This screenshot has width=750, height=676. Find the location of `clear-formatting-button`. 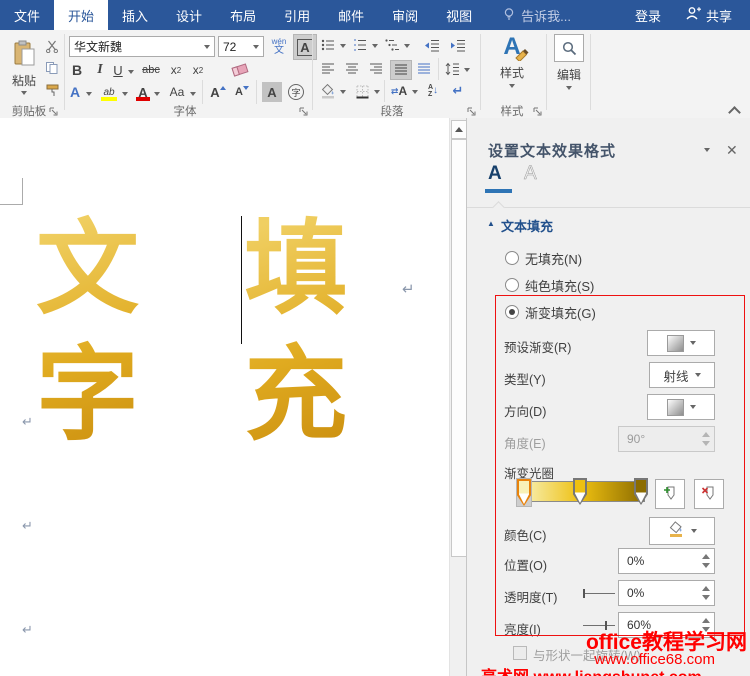

clear-formatting-button is located at coordinates (240, 70).